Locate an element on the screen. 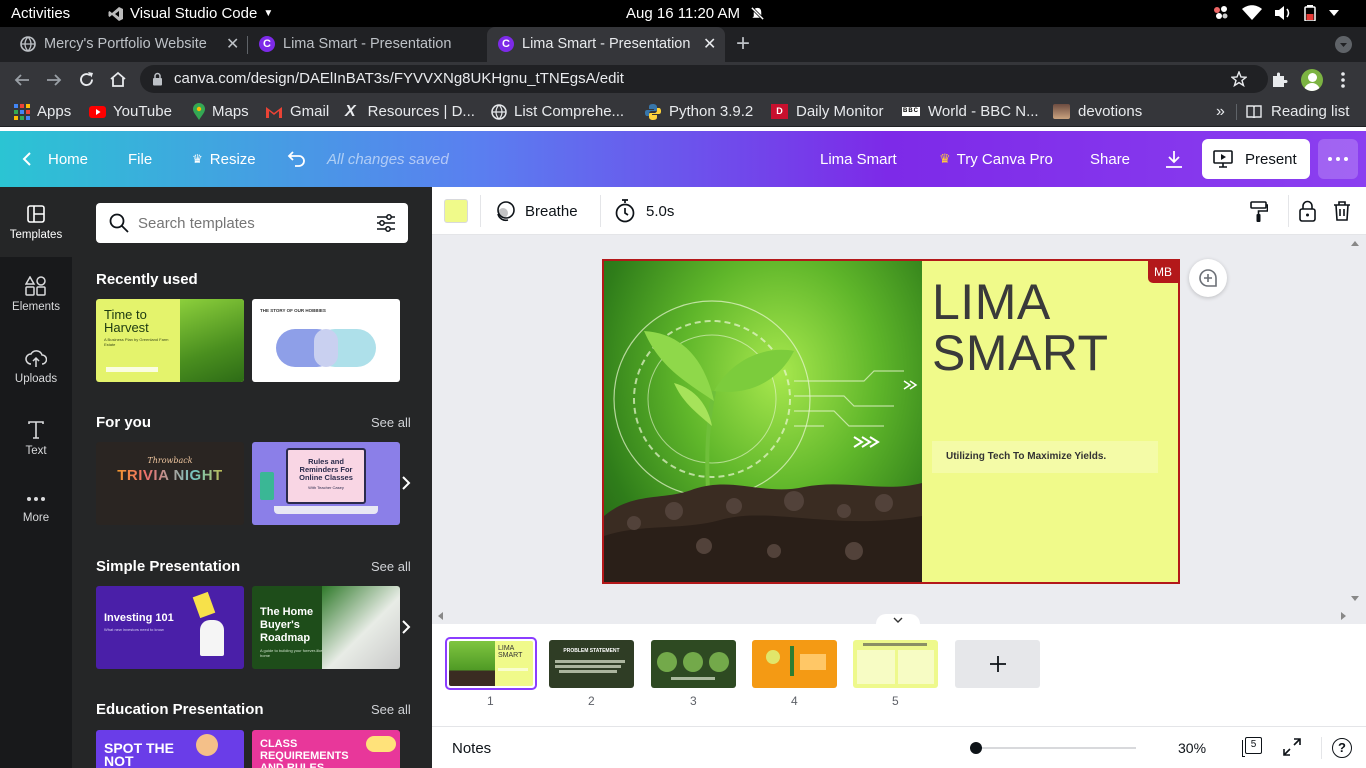  bookmark-devotions: devotions is located at coordinates (1097, 111).